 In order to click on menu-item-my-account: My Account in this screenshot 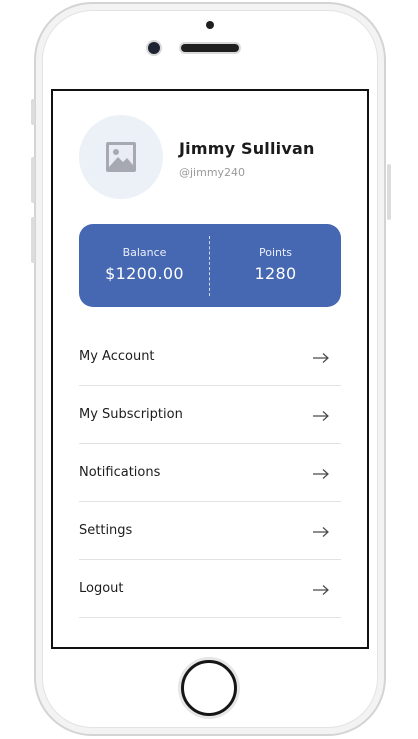, I will do `click(210, 357)`.